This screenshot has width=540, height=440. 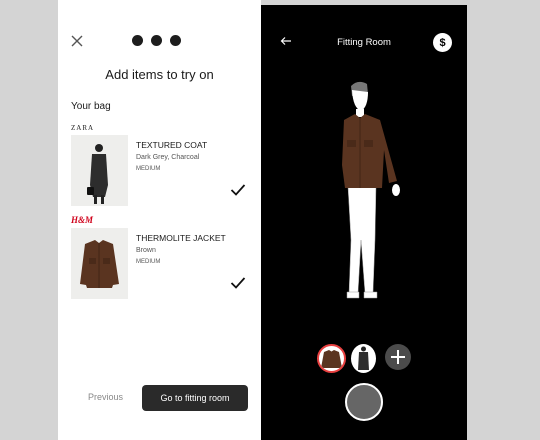 I want to click on go-to-fitting-room-button: Go to fitting room, so click(x=195, y=398).